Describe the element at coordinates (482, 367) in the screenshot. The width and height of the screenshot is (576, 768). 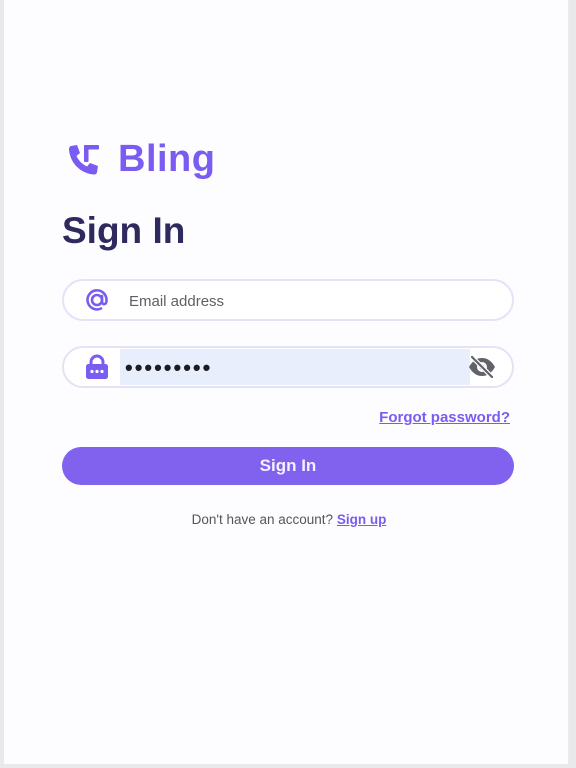
I see `eye-off-icon` at that location.